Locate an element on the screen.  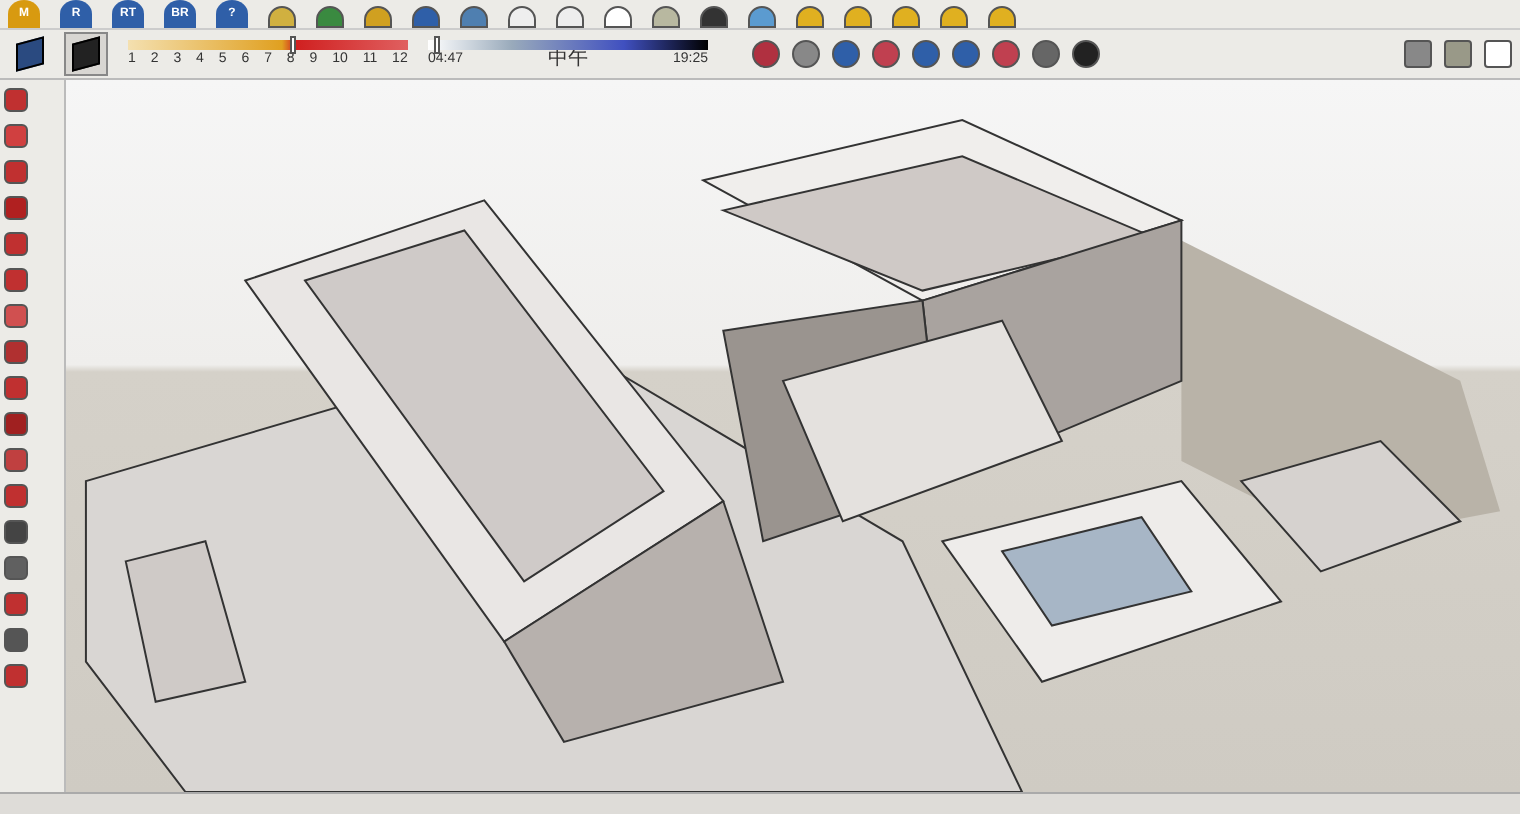
style-button is located at coordinates (86, 54).